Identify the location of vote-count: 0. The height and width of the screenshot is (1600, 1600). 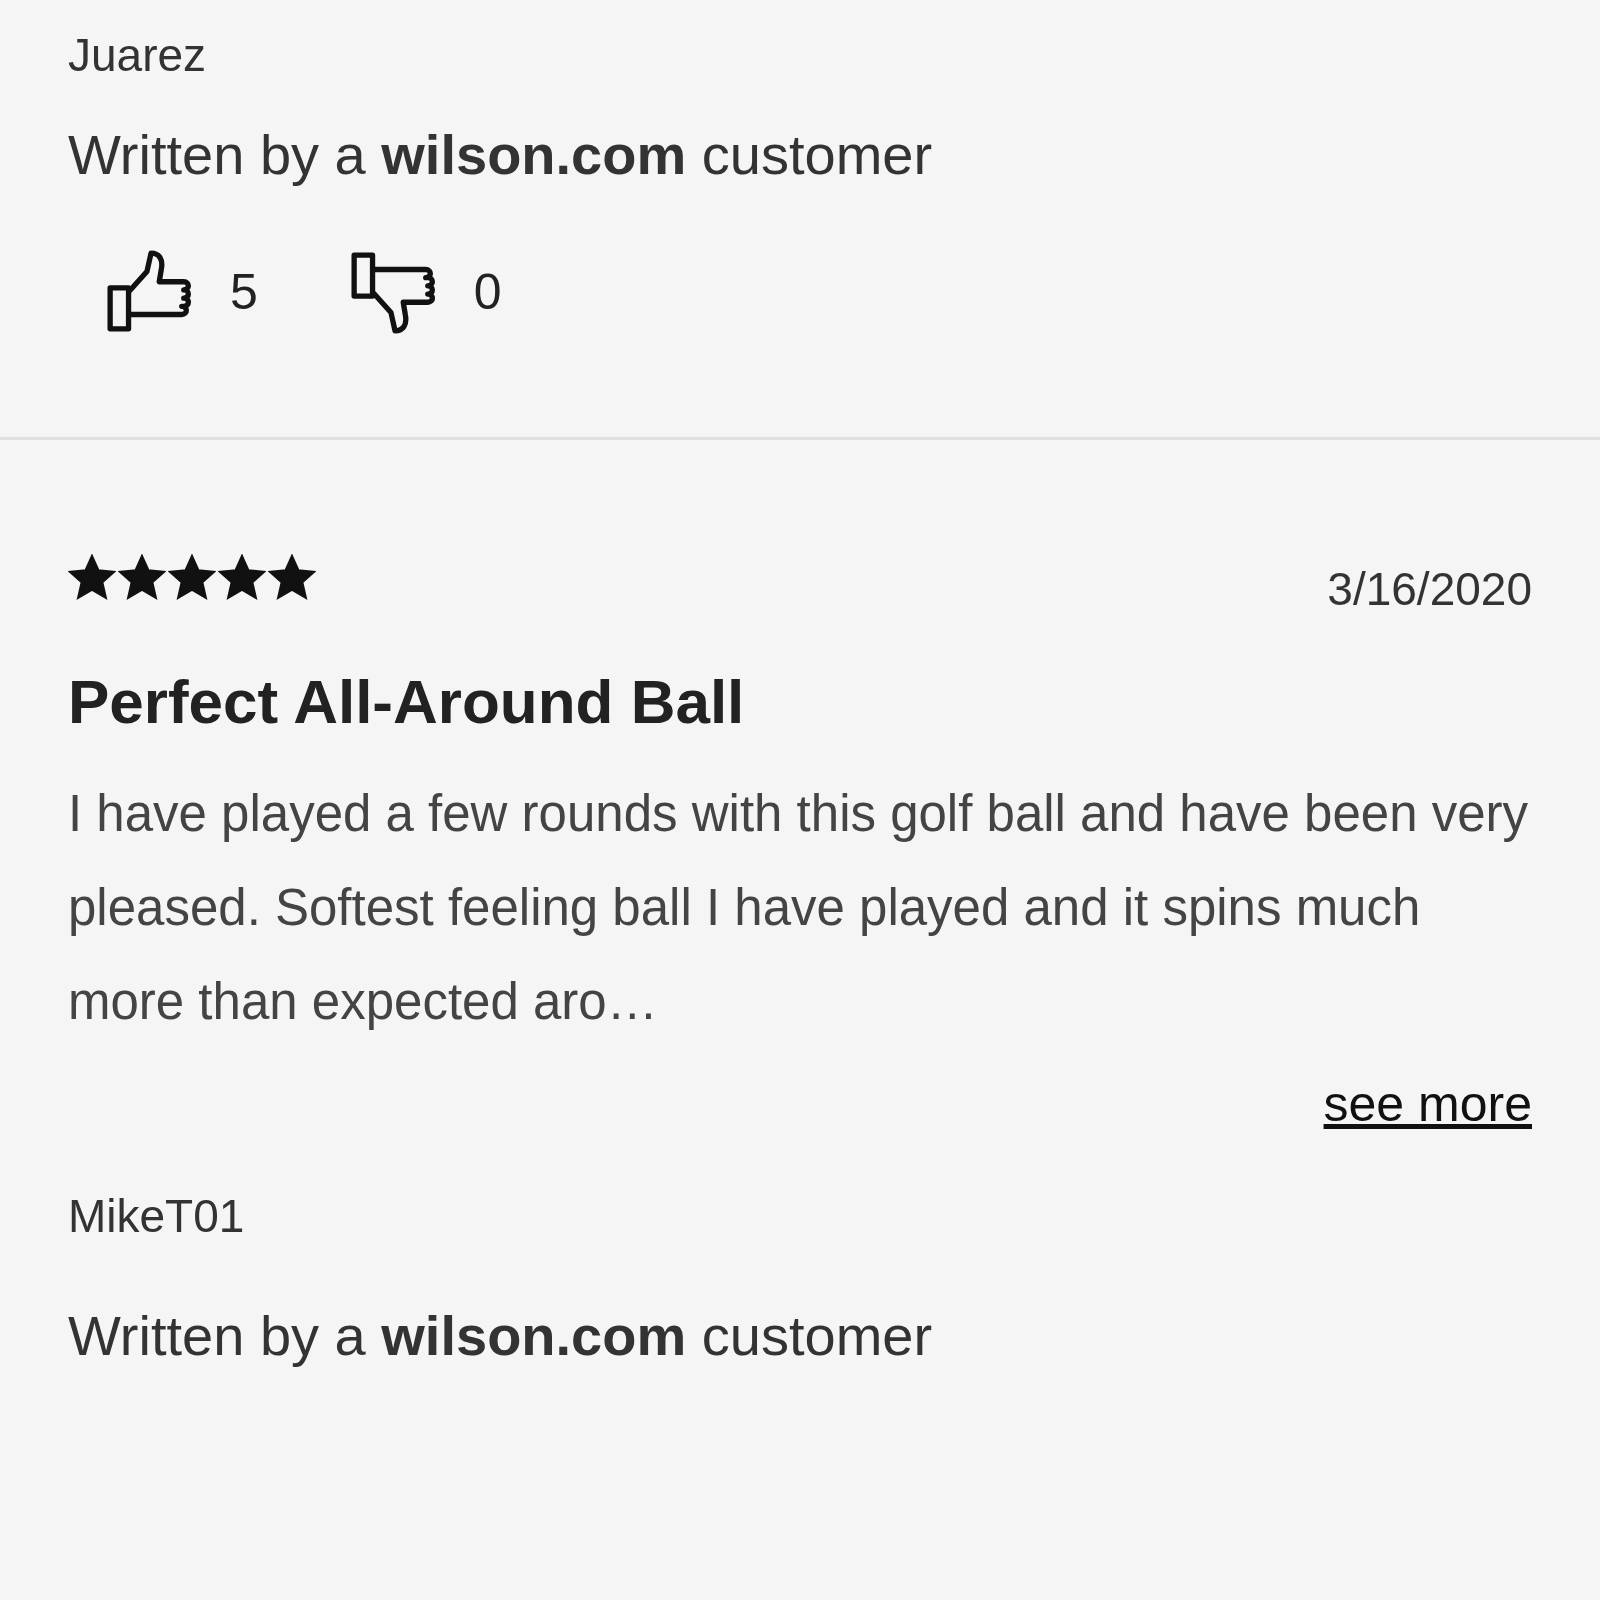
(487, 292).